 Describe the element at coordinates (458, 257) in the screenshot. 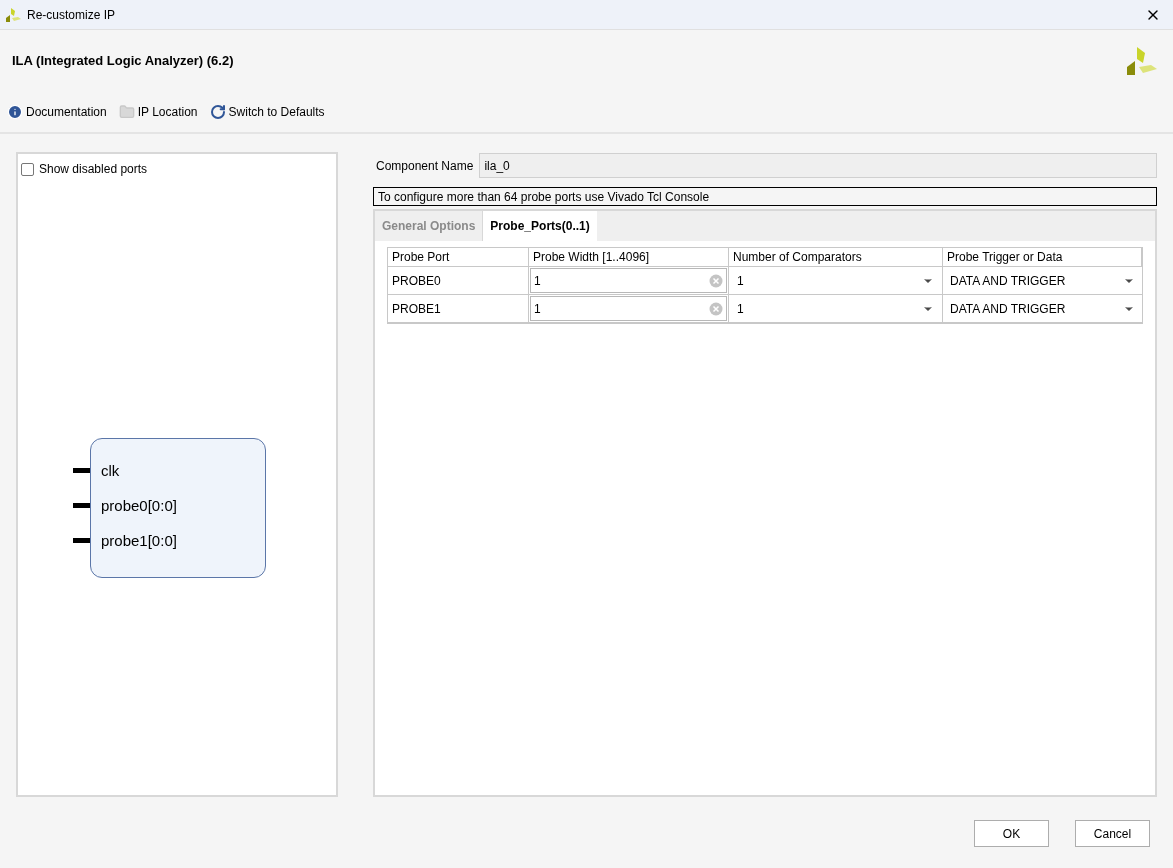

I see `column-header: Probe Port` at that location.